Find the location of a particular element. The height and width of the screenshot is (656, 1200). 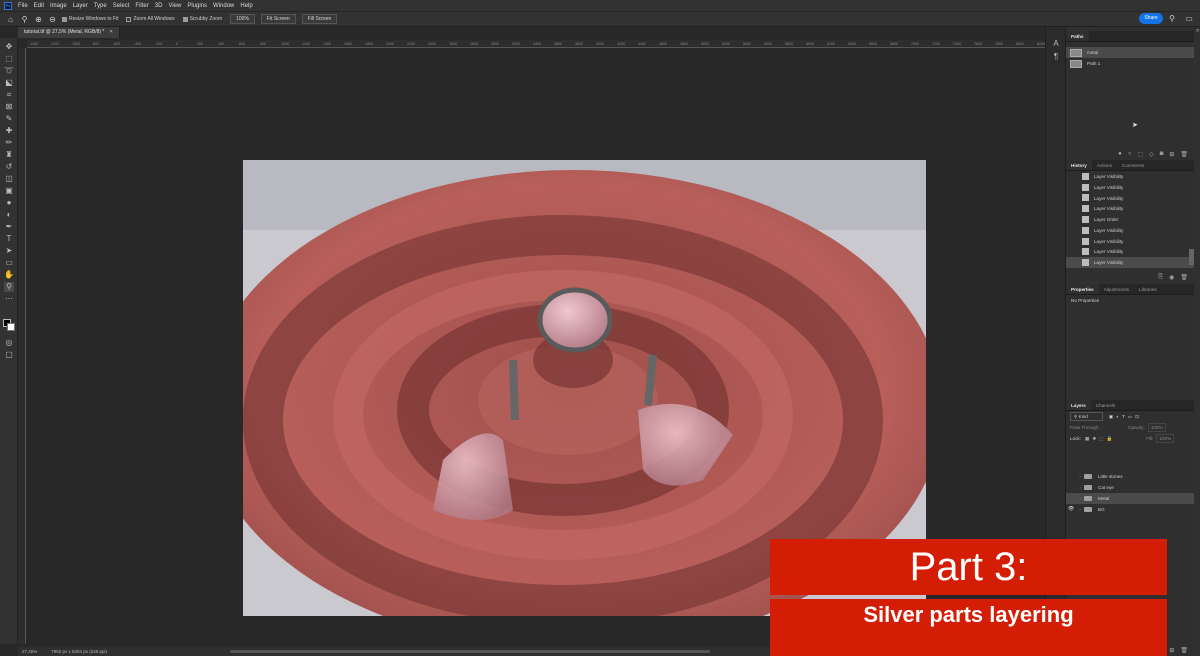

brush-tool-icon: ✏ is located at coordinates (9, 143).